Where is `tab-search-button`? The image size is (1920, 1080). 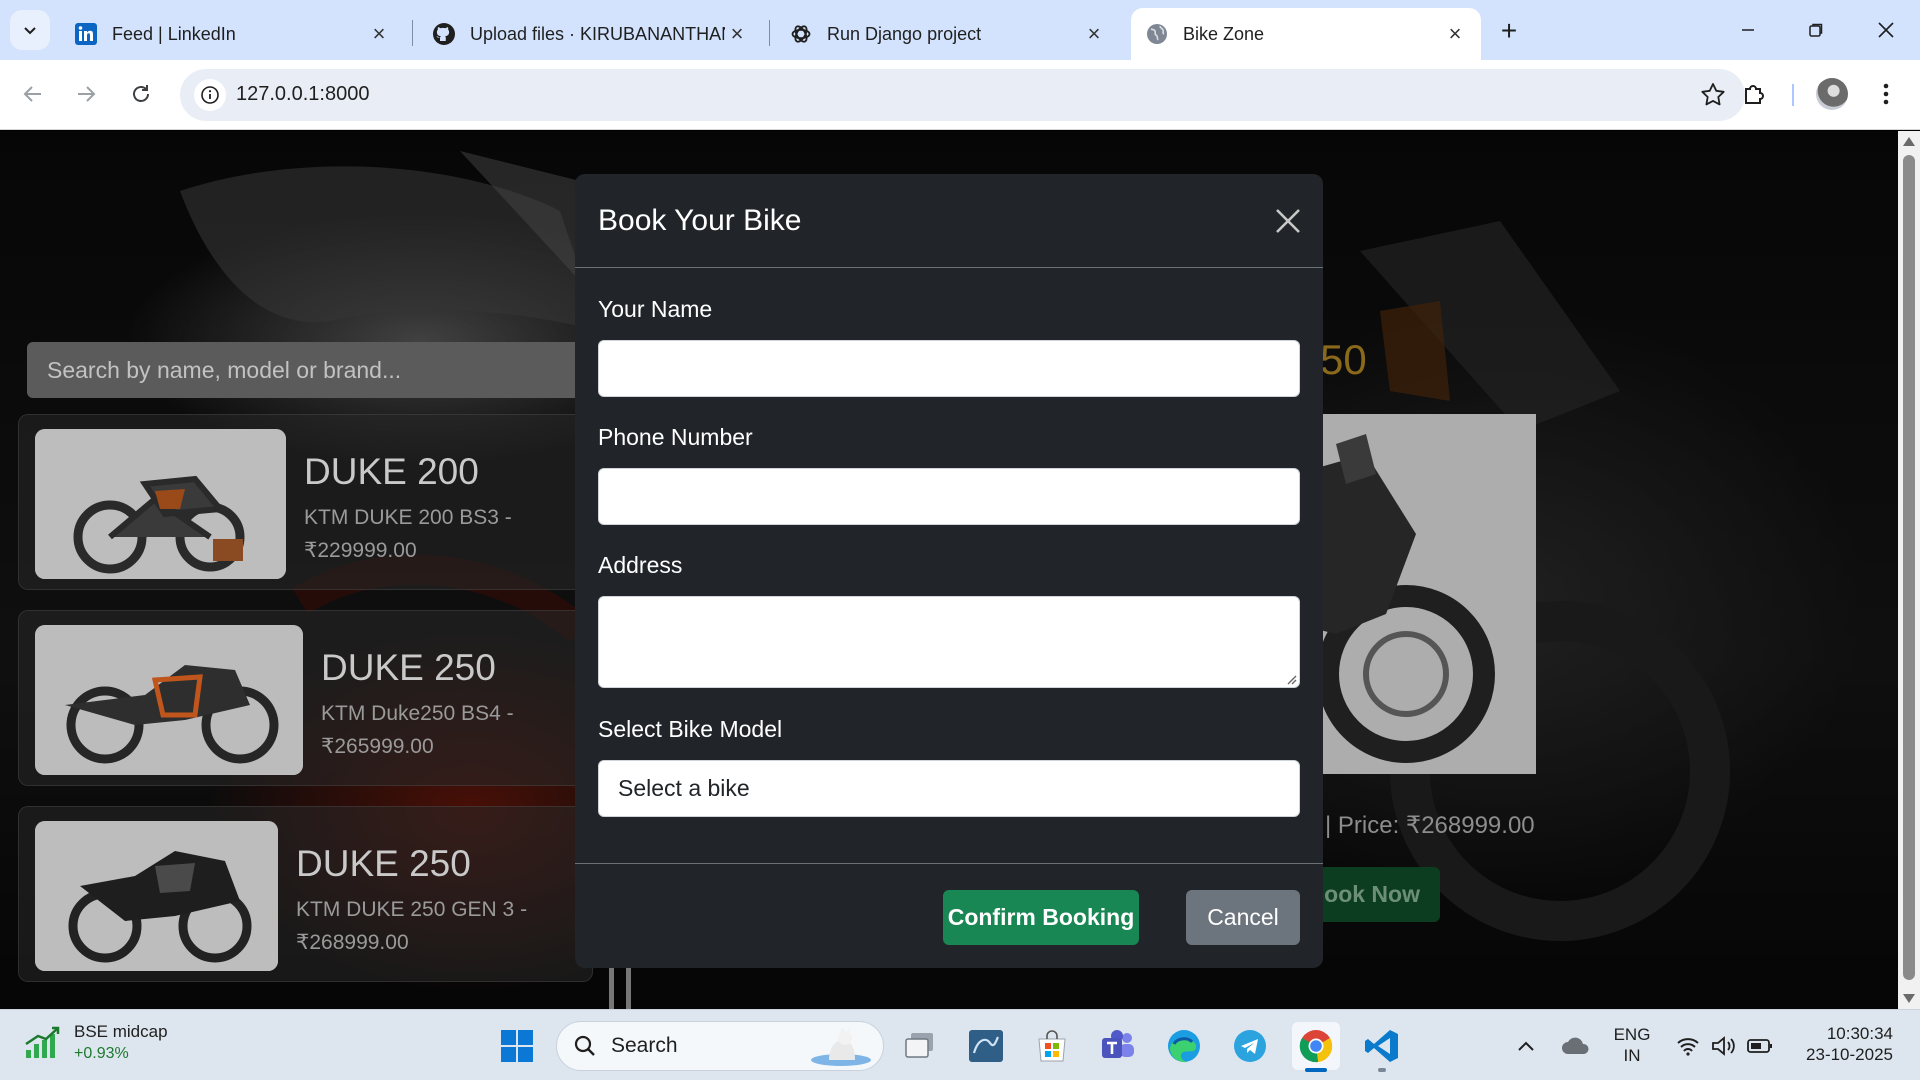
tab-search-button is located at coordinates (30, 30).